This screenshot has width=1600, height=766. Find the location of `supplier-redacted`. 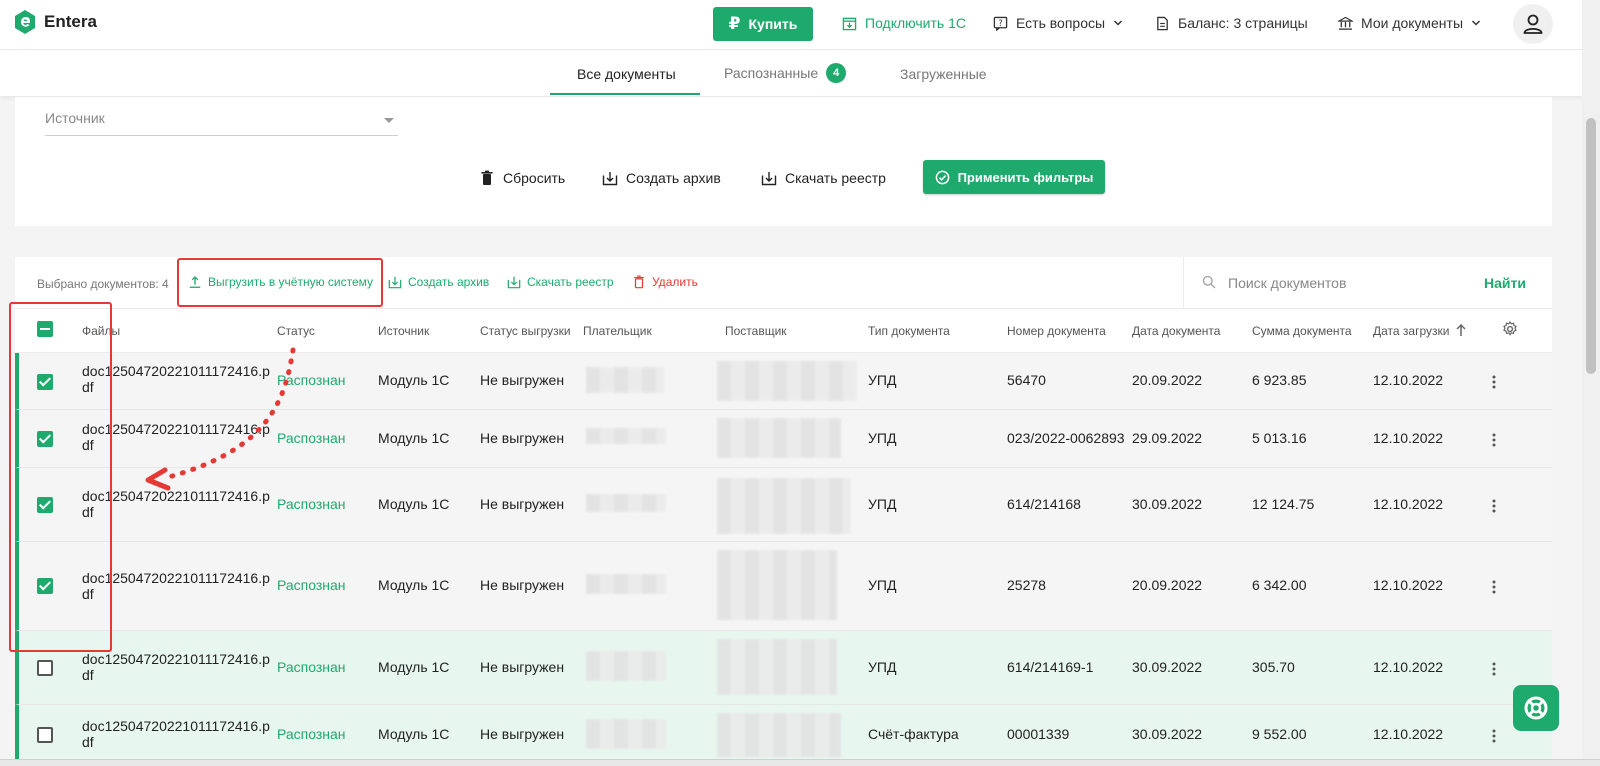

supplier-redacted is located at coordinates (784, 506).